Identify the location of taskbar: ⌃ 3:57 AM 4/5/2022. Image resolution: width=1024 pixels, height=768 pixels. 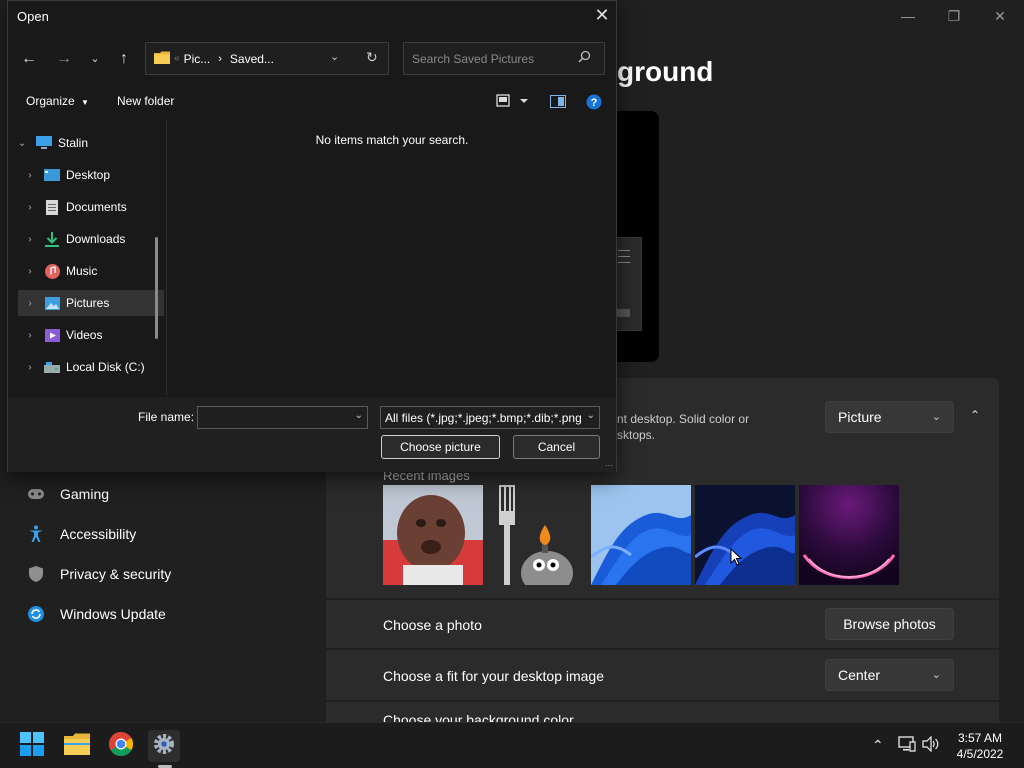
(512, 745).